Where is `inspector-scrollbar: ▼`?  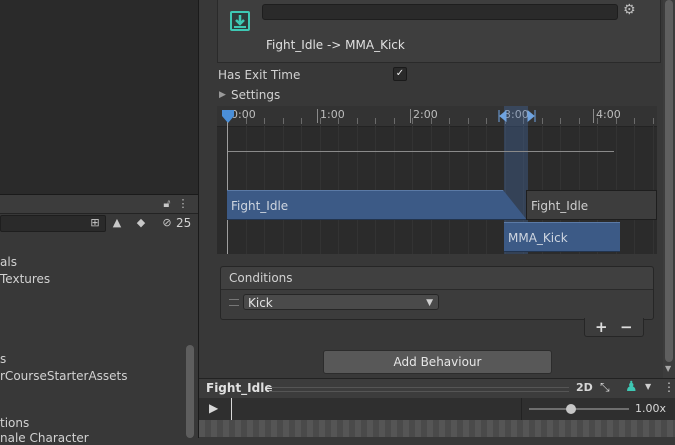
inspector-scrollbar: ▼ is located at coordinates (669, 189).